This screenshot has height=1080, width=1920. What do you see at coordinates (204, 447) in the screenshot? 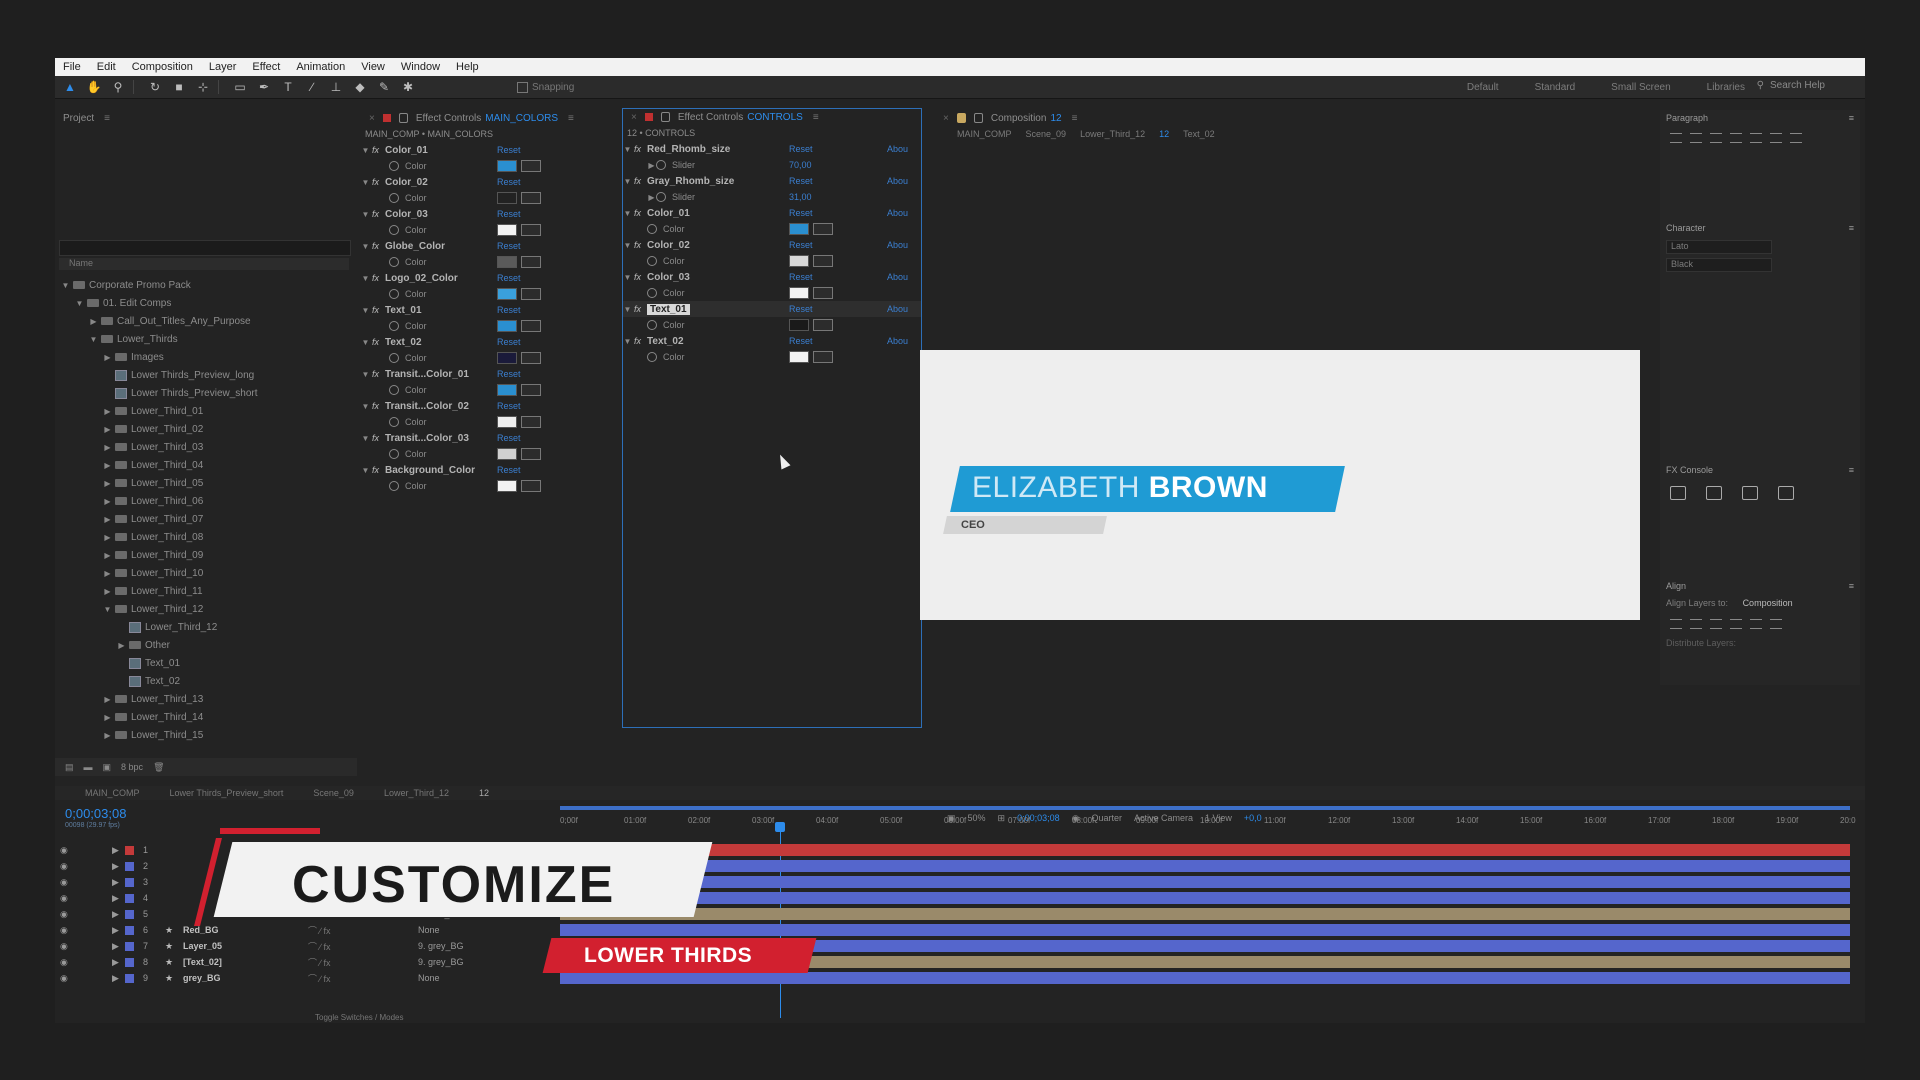
I see `project-item: ▶ Lower_Third_03` at bounding box center [204, 447].